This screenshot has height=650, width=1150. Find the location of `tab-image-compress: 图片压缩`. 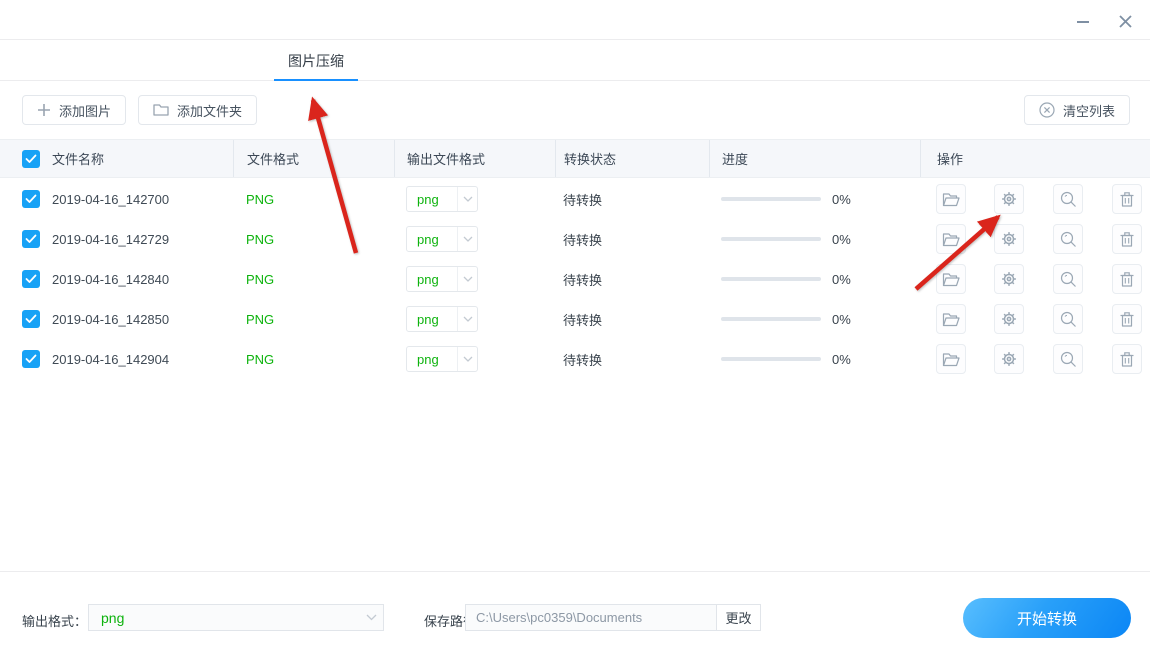

tab-image-compress: 图片压缩 is located at coordinates (316, 61).